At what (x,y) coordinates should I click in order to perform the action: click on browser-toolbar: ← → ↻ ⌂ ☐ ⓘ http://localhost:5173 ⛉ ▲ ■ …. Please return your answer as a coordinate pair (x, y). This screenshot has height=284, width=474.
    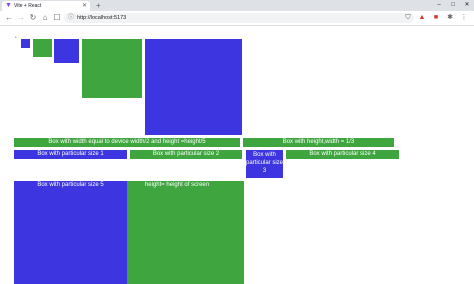
    Looking at the image, I should click on (237, 18).